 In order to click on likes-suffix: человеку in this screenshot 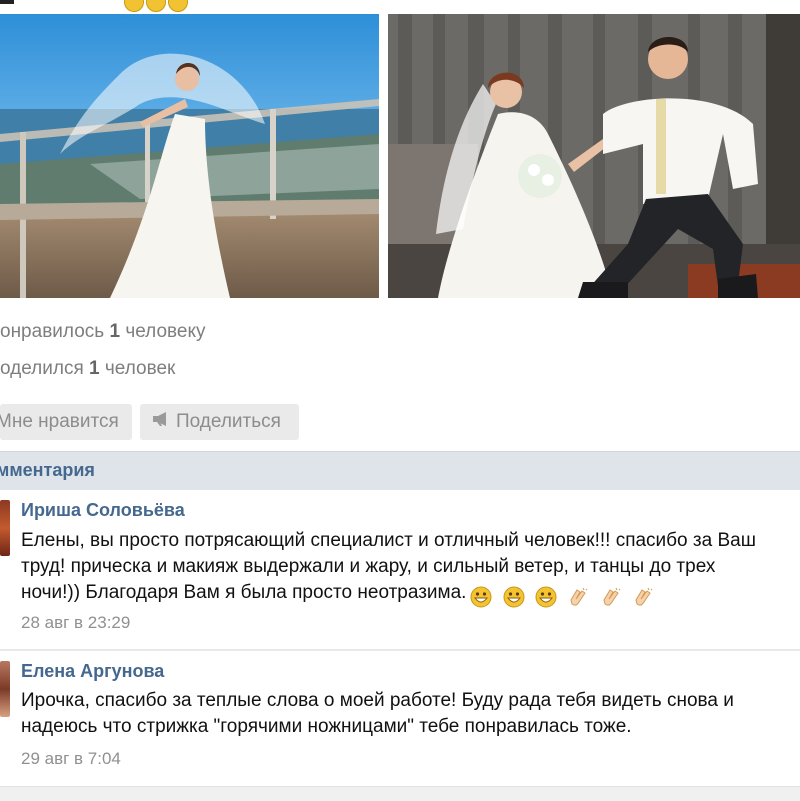, I will do `click(165, 331)`.